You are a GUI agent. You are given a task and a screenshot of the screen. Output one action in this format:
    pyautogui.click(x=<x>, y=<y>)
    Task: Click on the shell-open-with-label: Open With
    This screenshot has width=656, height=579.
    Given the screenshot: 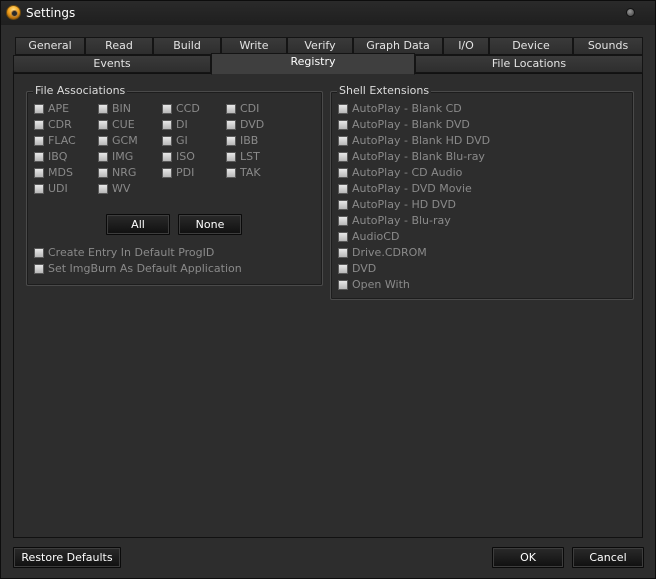 What is the action you would take?
    pyautogui.click(x=381, y=284)
    